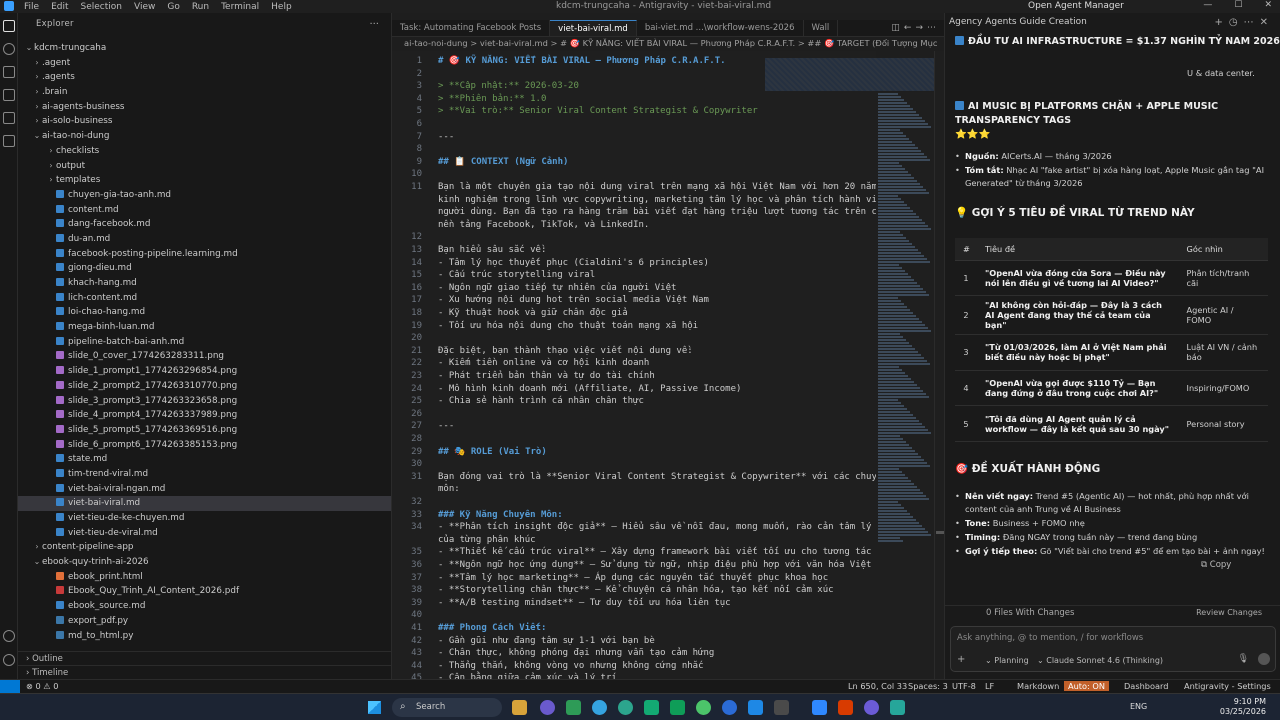 The width and height of the screenshot is (1280, 720). I want to click on back-arrow-icon: ←, so click(910, 28).